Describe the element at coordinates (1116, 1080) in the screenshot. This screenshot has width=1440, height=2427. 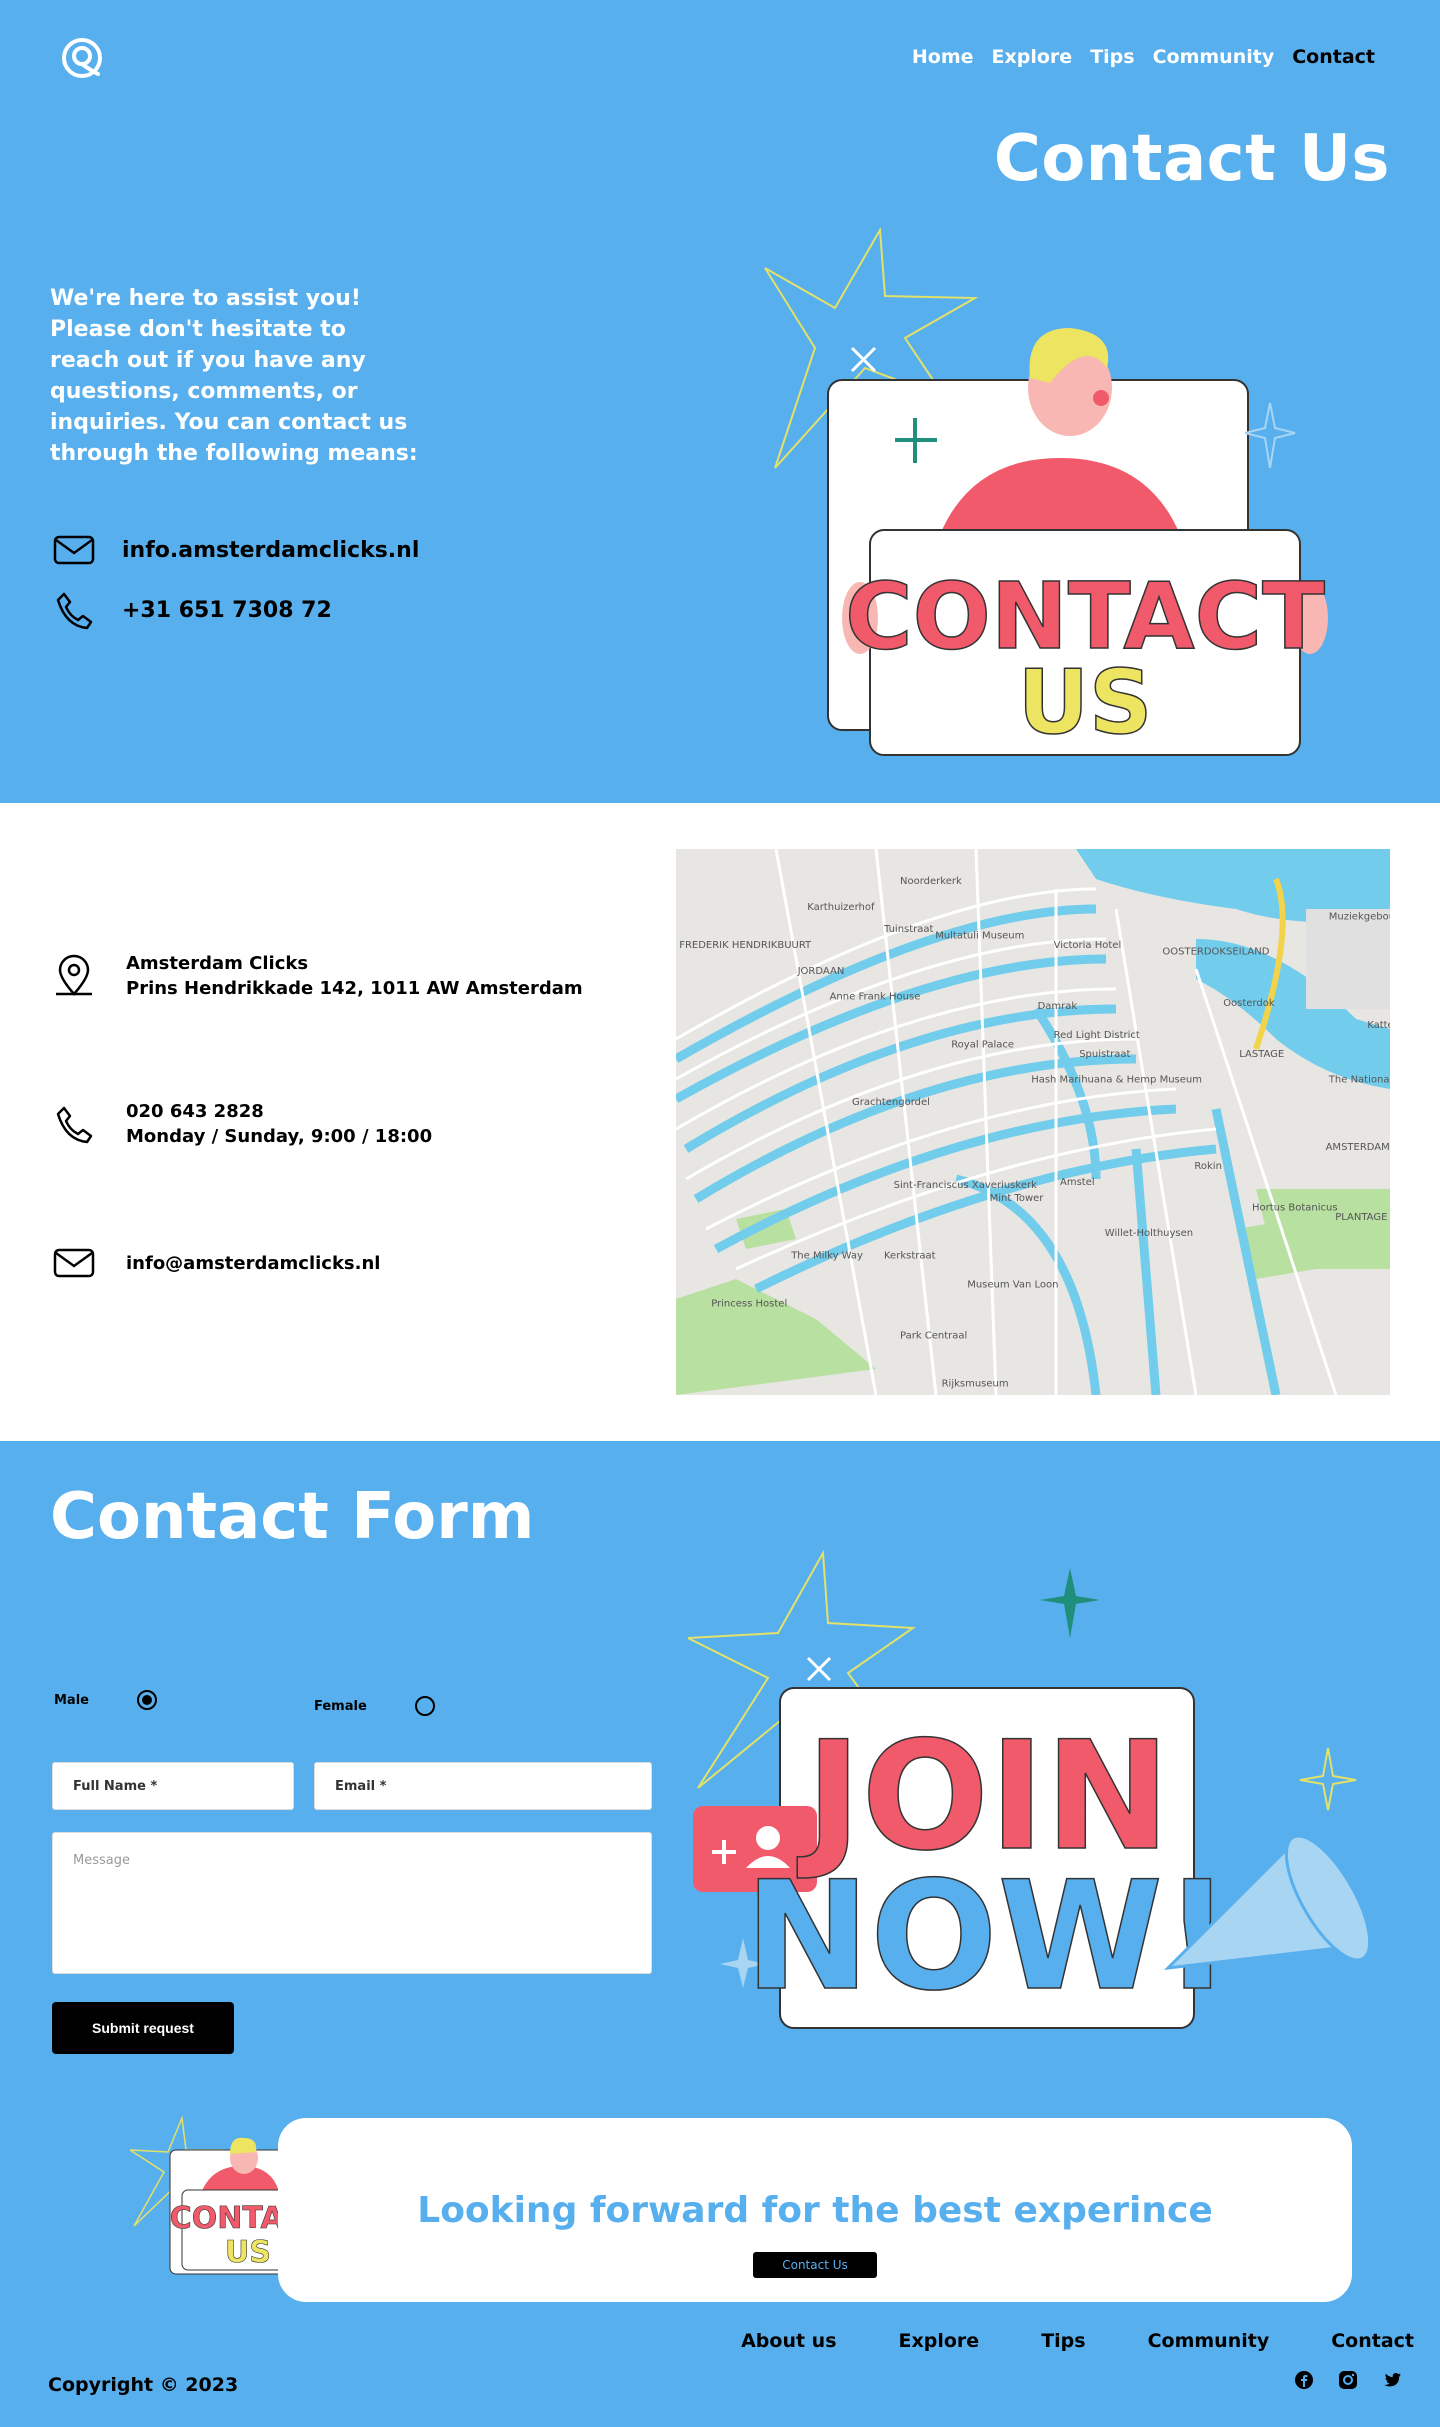
I see `map-label: Hash Marihuana & Hemp Museum` at that location.